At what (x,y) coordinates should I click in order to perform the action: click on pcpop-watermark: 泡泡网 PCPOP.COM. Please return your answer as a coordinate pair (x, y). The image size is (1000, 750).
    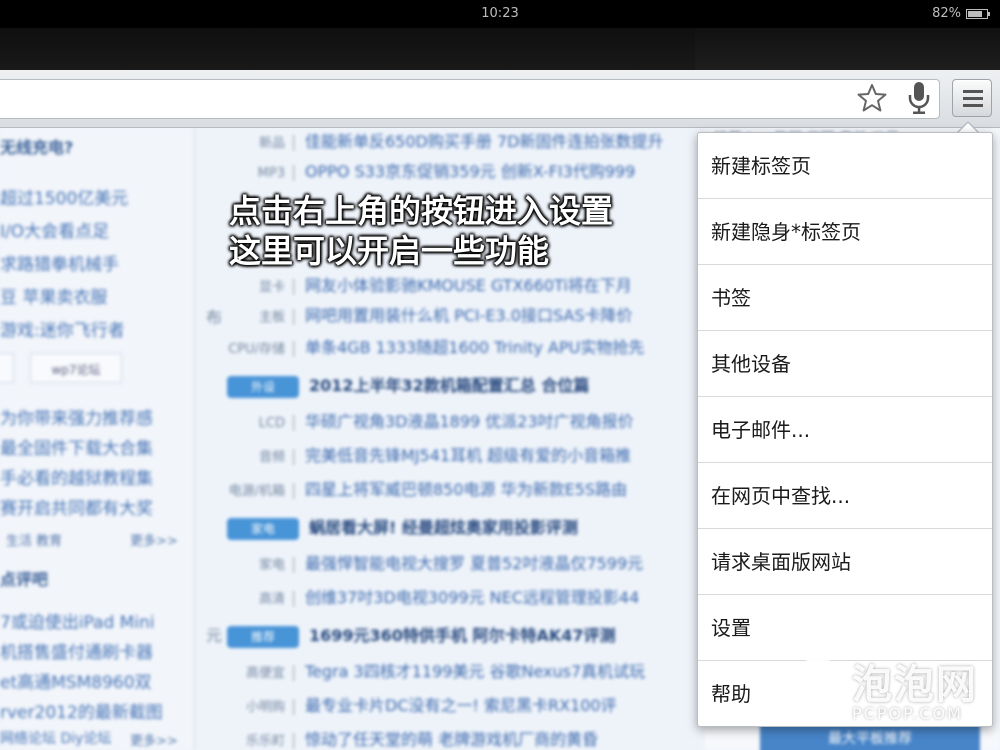
    Looking at the image, I should click on (890, 692).